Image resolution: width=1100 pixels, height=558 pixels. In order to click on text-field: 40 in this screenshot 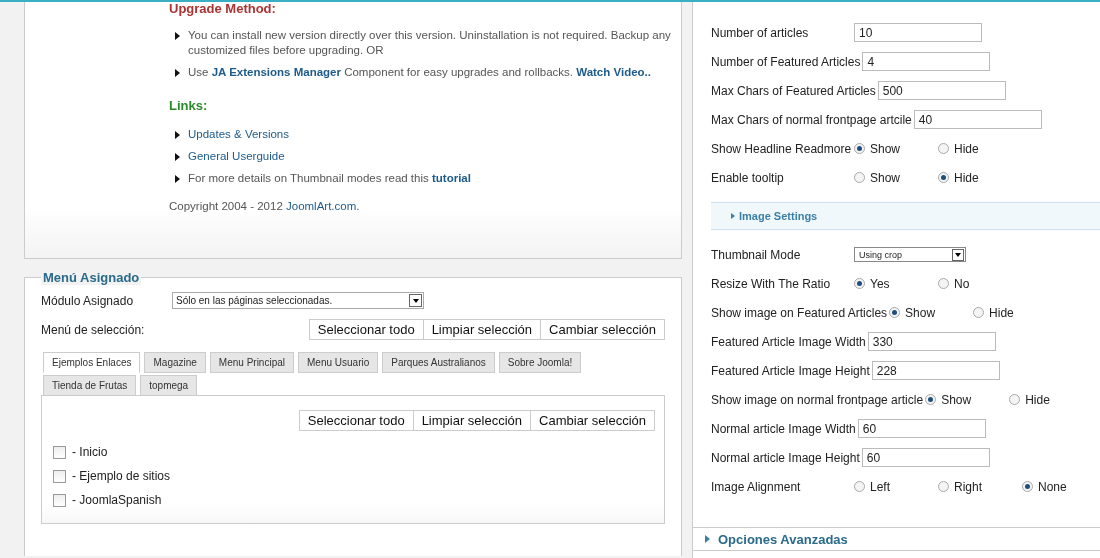, I will do `click(977, 119)`.